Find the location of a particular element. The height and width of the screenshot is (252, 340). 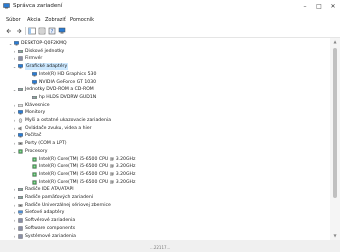

menu-view: Zobraziť is located at coordinates (55, 20).